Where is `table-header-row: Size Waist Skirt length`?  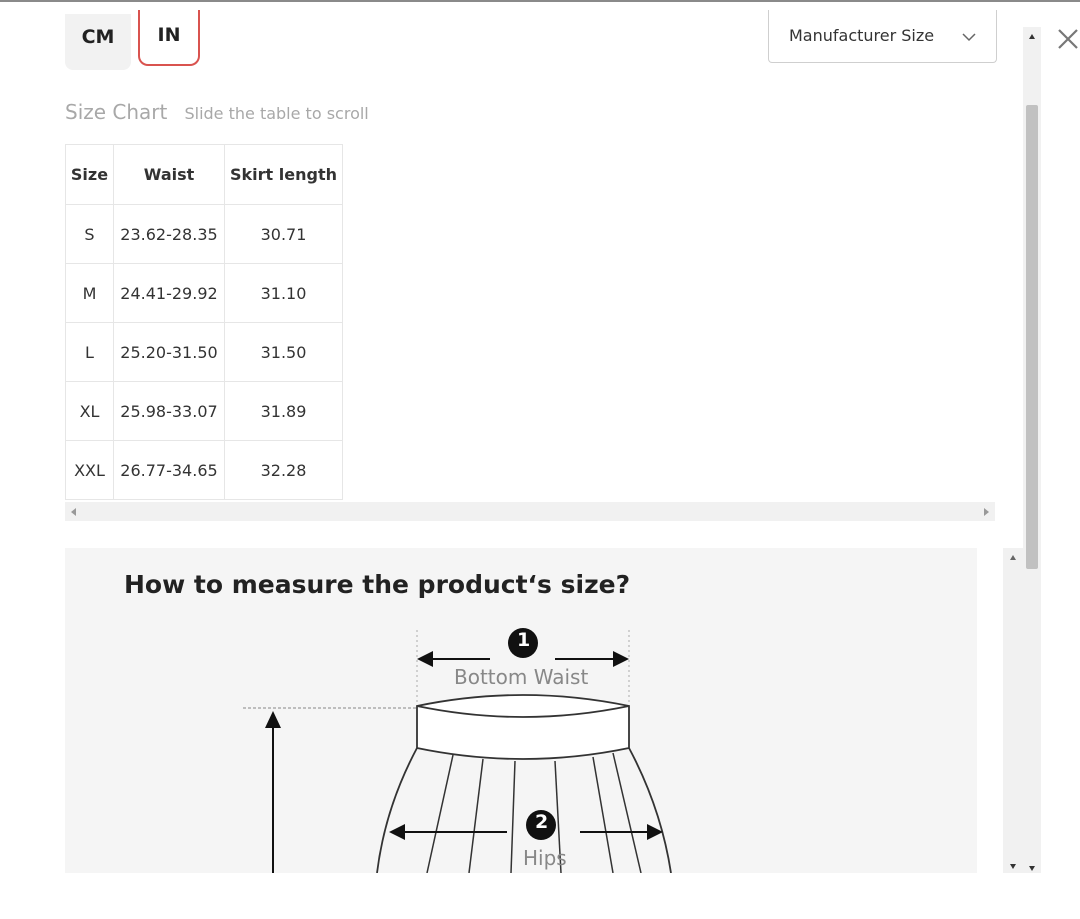
table-header-row: Size Waist Skirt length is located at coordinates (204, 174).